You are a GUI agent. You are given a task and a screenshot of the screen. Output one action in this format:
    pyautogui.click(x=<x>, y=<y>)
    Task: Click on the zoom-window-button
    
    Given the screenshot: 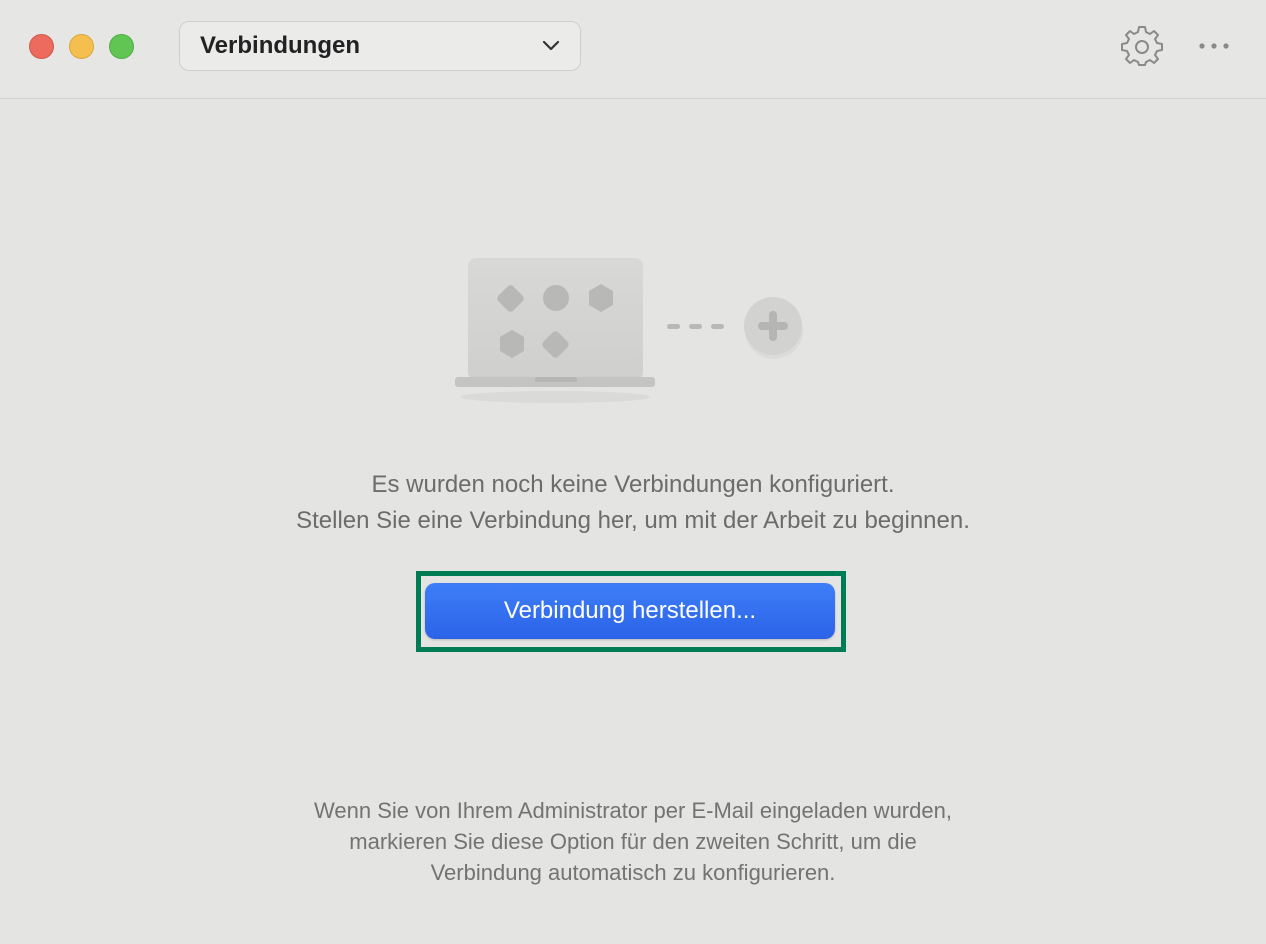 What is the action you would take?
    pyautogui.click(x=121, y=46)
    